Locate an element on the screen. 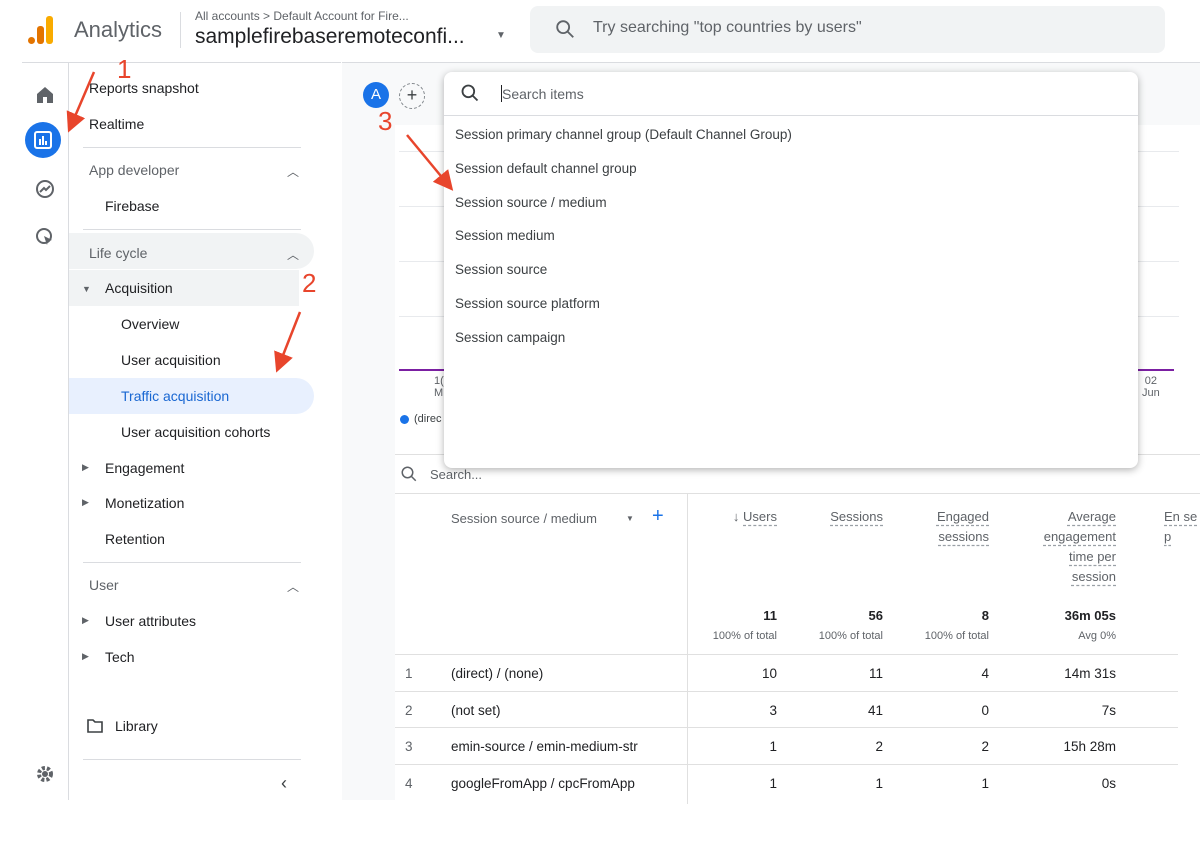 This screenshot has height=865, width=1200. nav-user-acquisition: User acquisition is located at coordinates (171, 360).